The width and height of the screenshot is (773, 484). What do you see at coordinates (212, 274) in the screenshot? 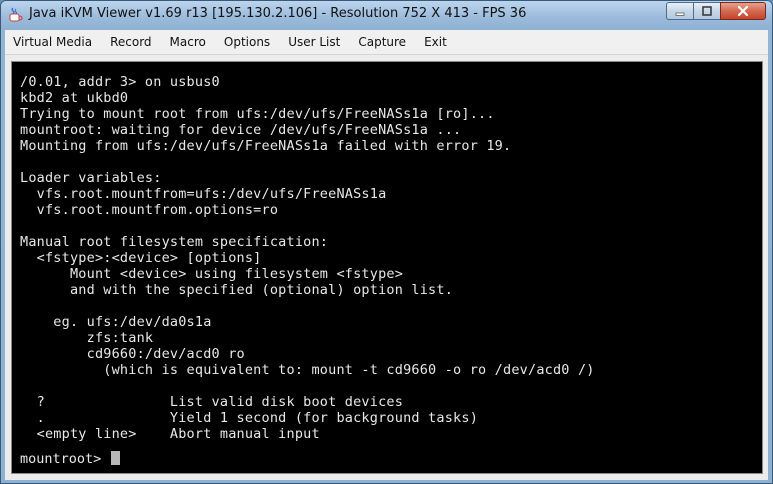
I see `console-line: Mount <device> using filesystem <fstype>` at bounding box center [212, 274].